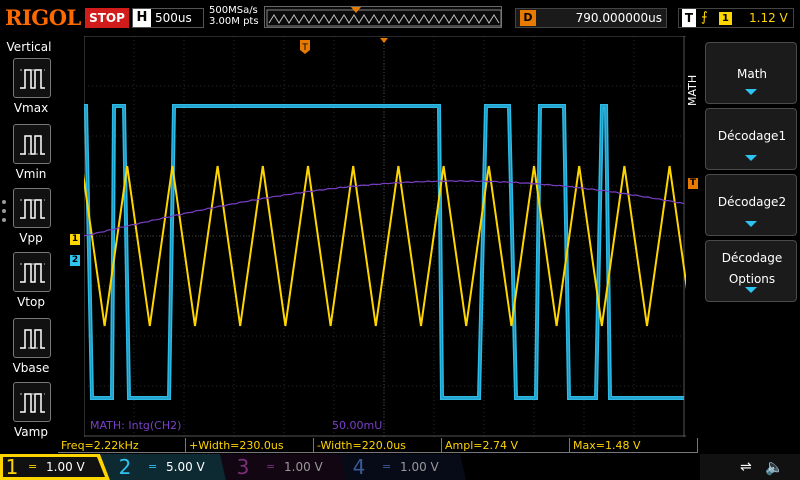 This screenshot has height=480, width=800. What do you see at coordinates (746, 467) in the screenshot?
I see `usb-icon: ⇌` at bounding box center [746, 467].